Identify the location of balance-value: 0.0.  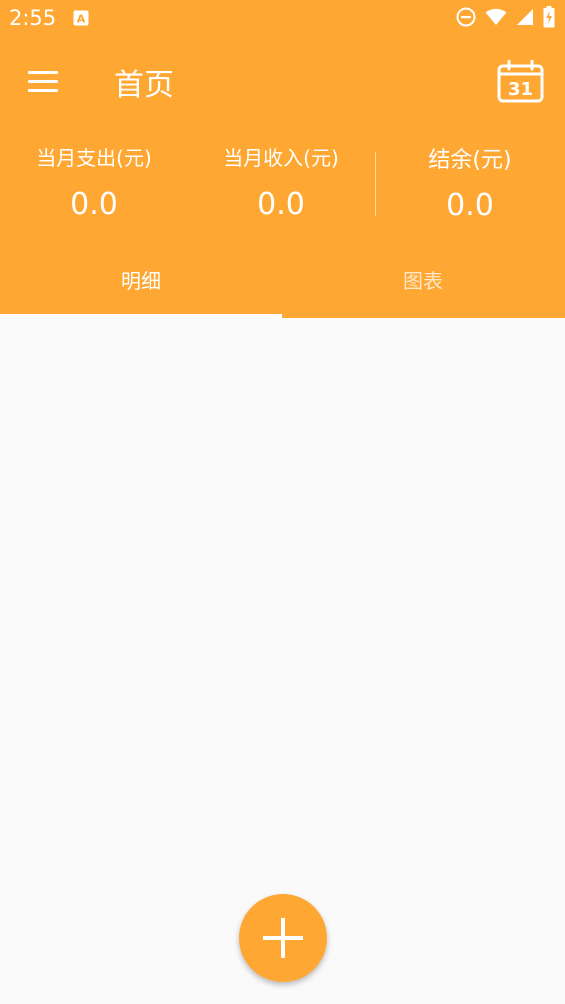
(470, 205).